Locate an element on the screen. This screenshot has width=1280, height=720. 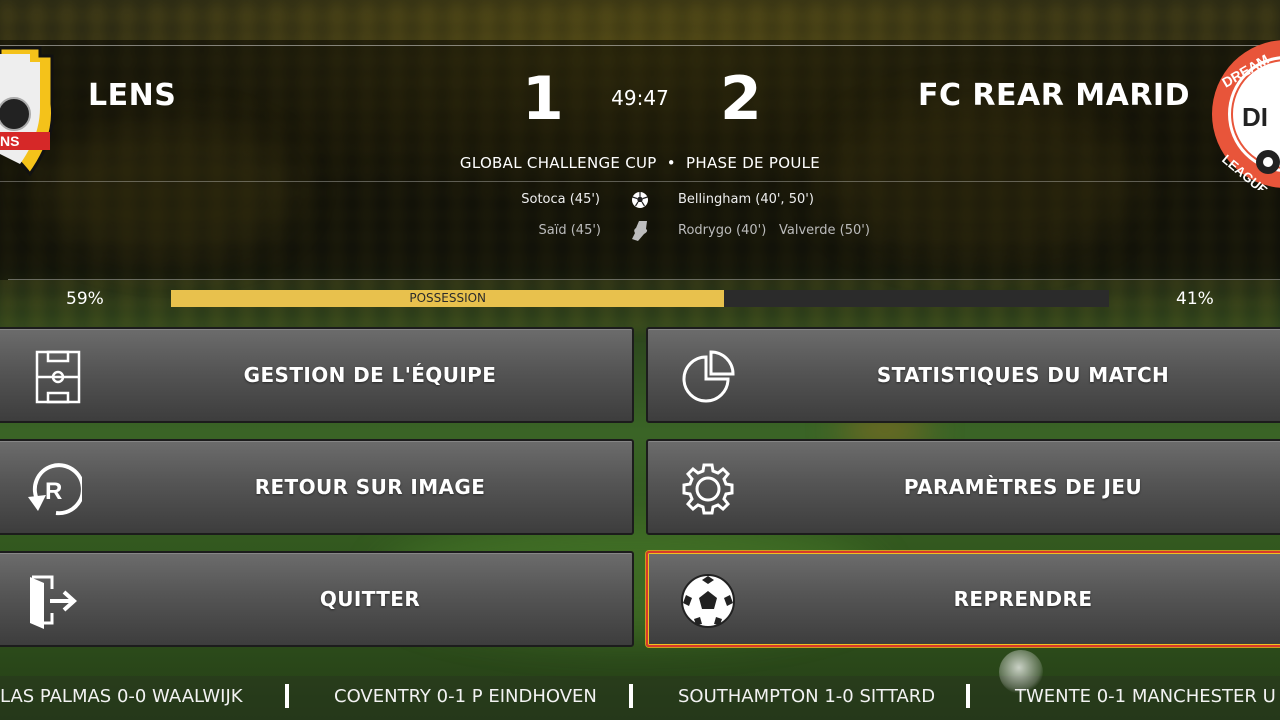
away-card-player-1: Rodrygo (40') is located at coordinates (722, 230).